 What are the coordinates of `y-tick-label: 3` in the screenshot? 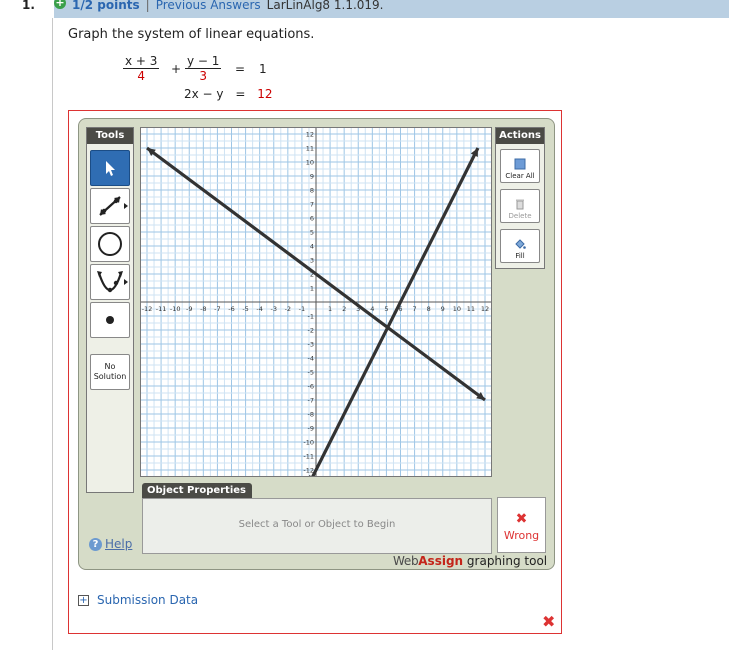 It's located at (312, 261).